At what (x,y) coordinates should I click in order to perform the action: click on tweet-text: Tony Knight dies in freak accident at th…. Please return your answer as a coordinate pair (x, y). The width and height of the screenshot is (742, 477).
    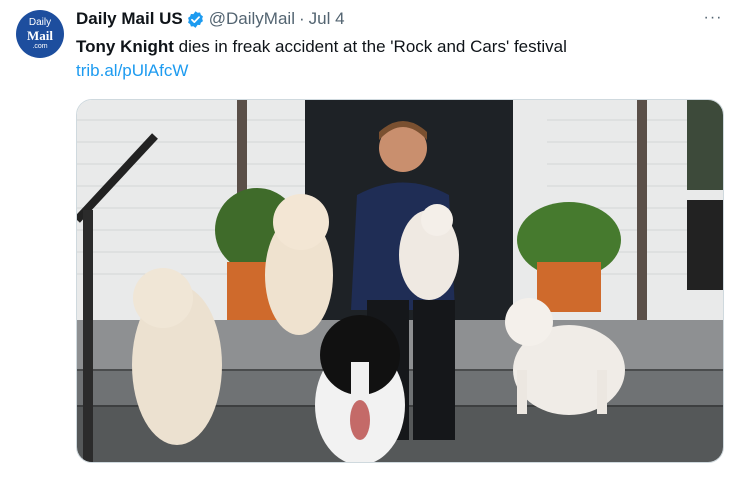
    Looking at the image, I should click on (321, 47).